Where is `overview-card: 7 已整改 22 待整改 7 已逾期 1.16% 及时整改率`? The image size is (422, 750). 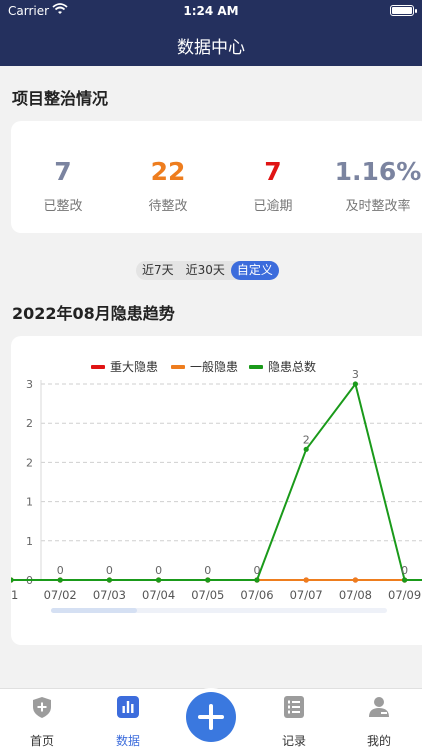 overview-card: 7 已整改 22 待整改 7 已逾期 1.16% 及时整改率 is located at coordinates (216, 177).